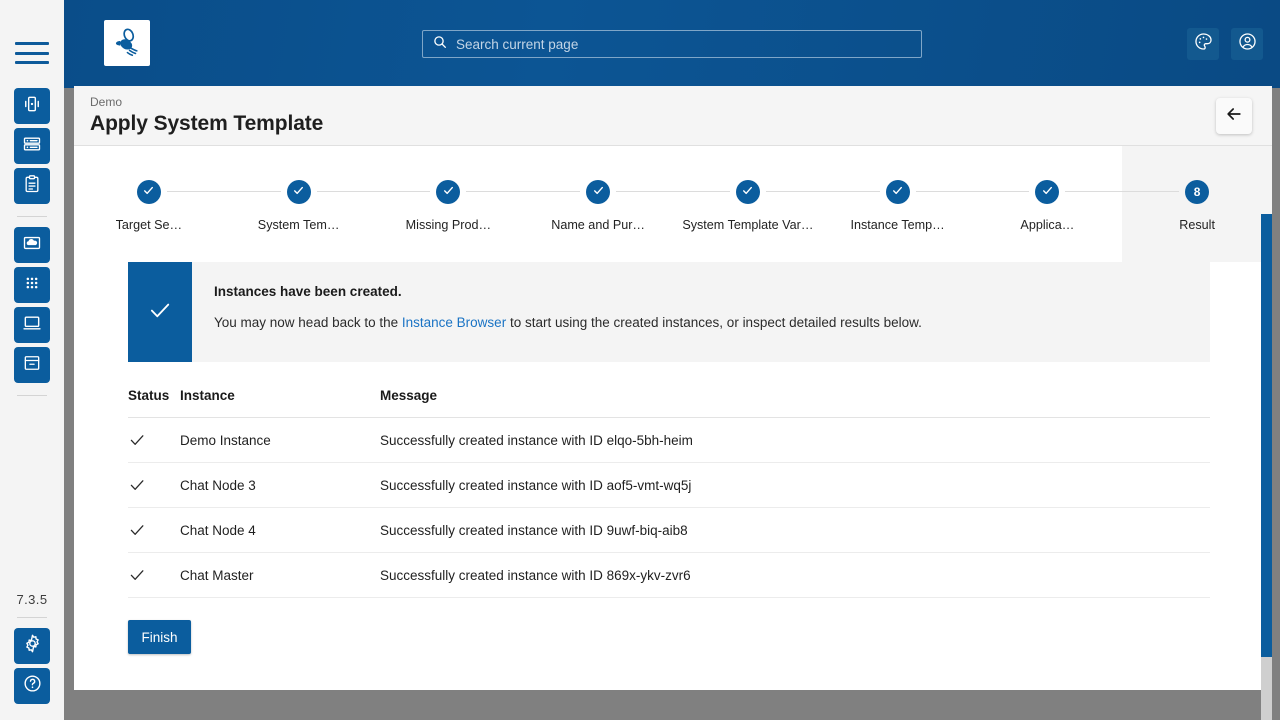  I want to click on rail-item-apps, so click(32, 285).